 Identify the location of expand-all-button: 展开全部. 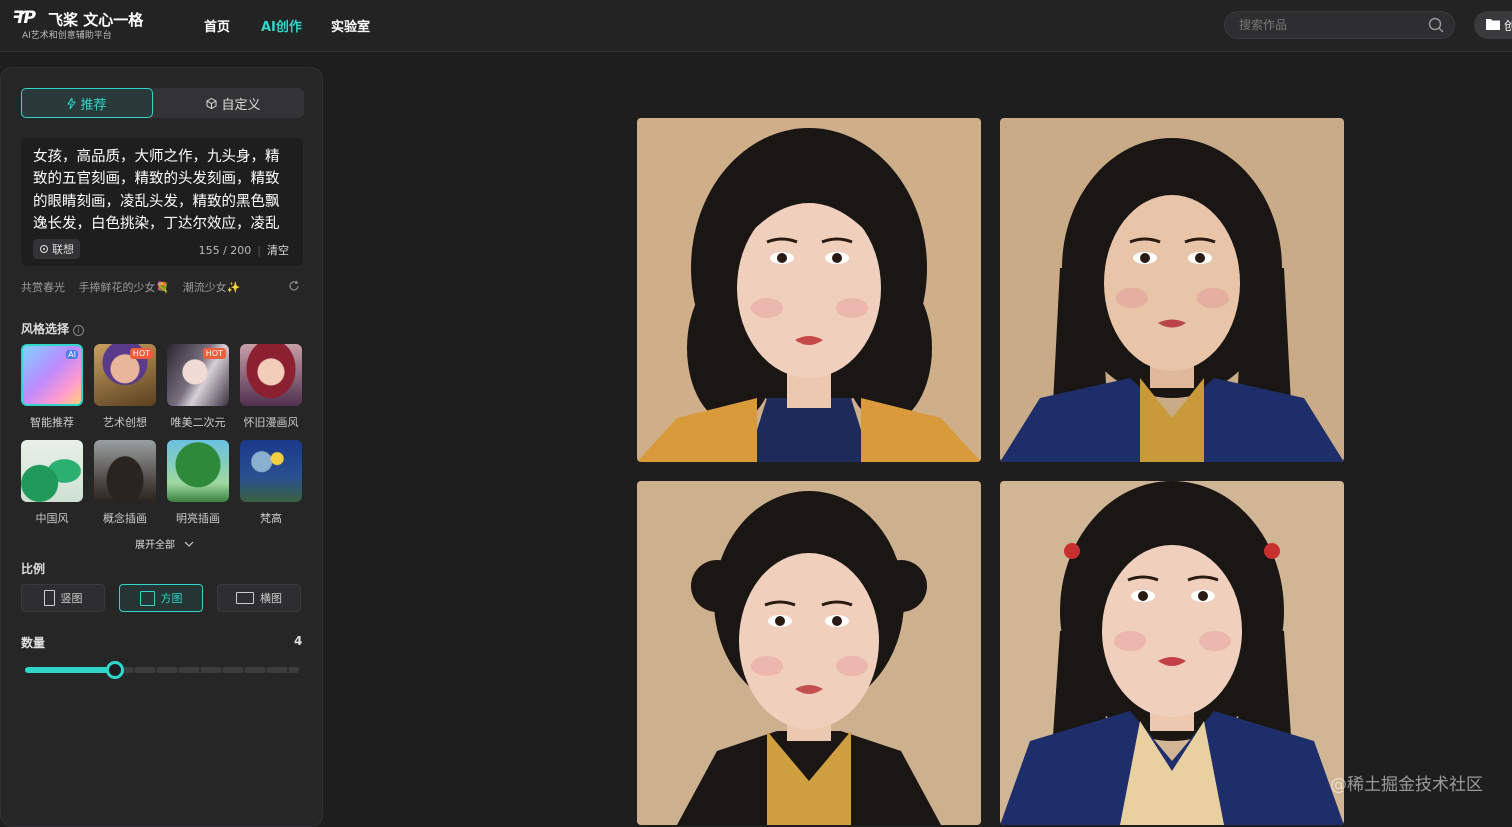
(164, 543).